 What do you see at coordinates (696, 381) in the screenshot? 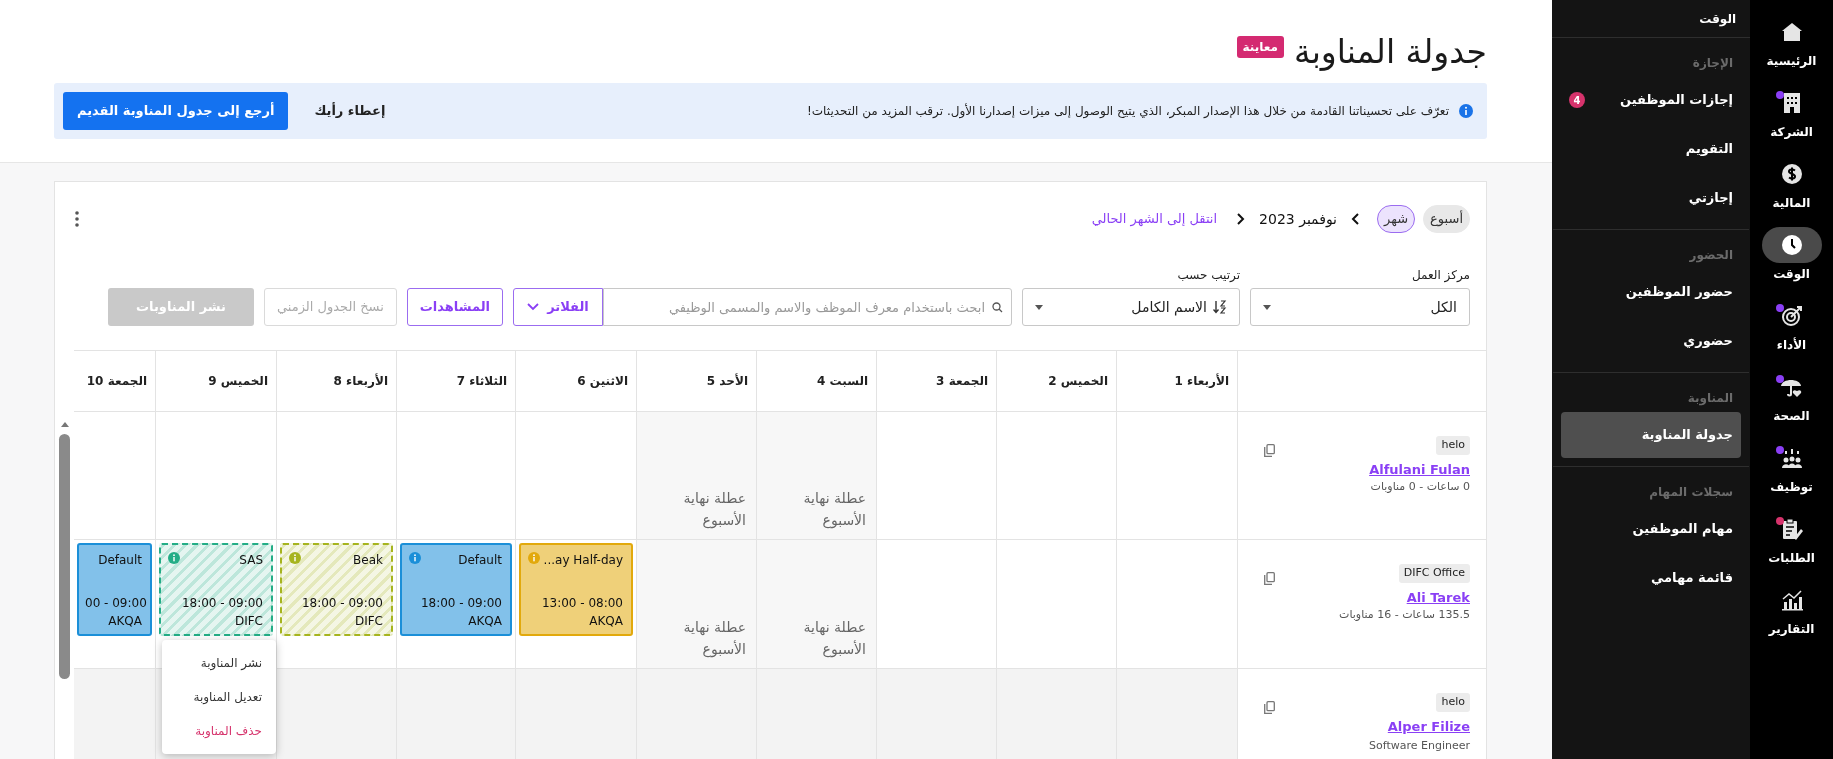
I see `day-header: الأحد 5` at bounding box center [696, 381].